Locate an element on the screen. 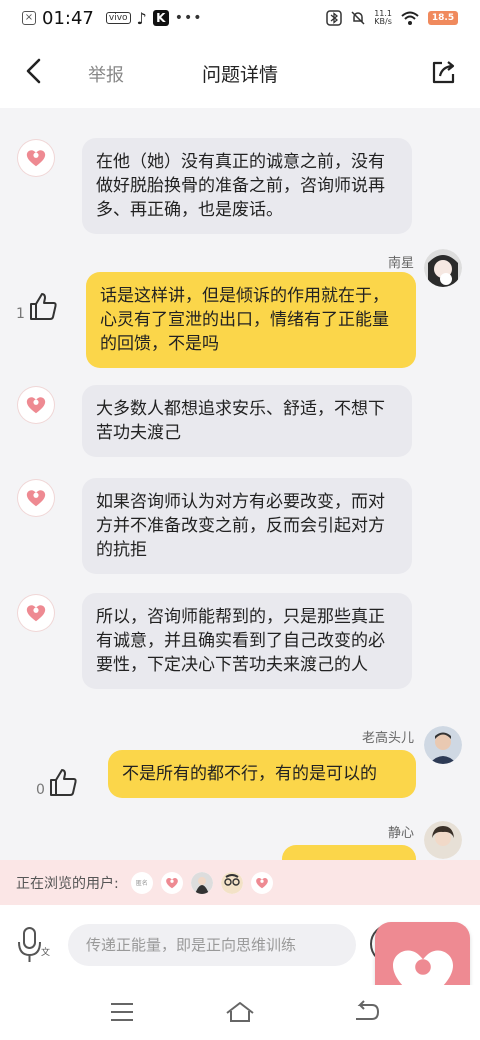  user-name: 老高头儿 is located at coordinates (387, 738).